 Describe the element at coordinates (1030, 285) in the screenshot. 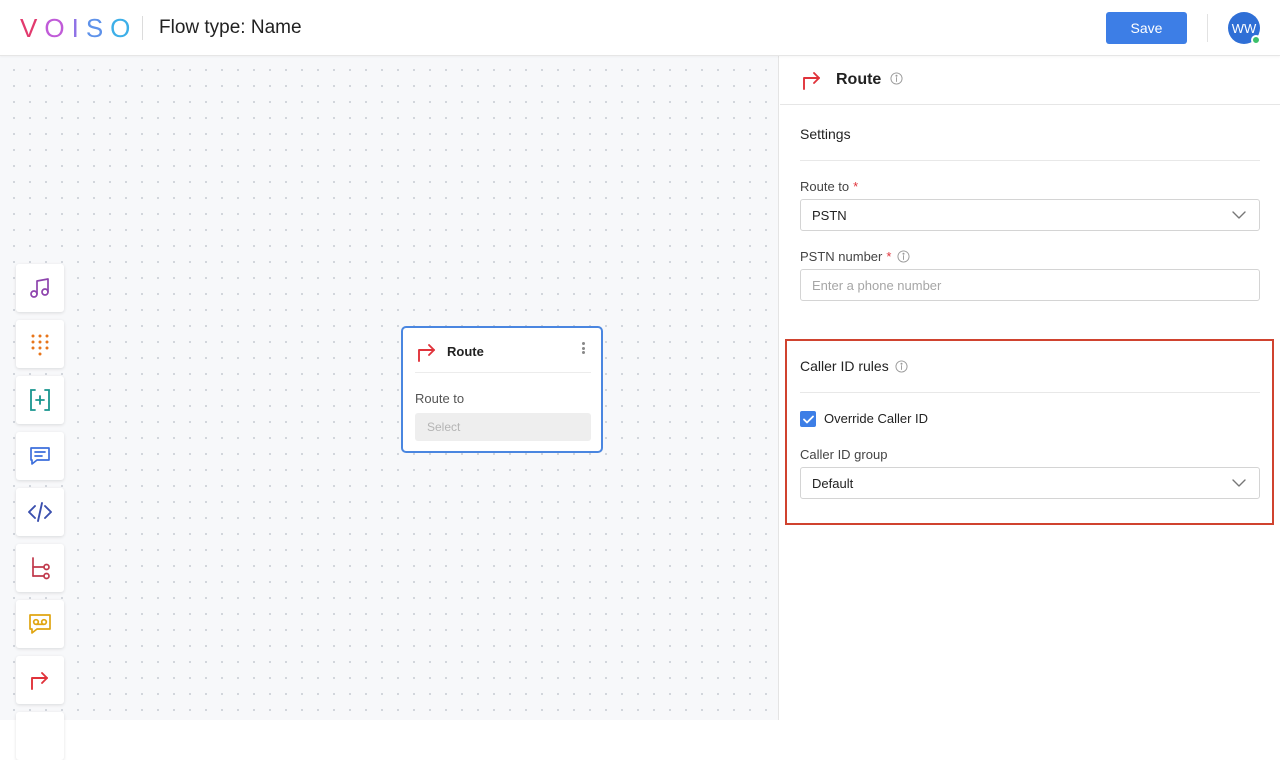

I see `pstn-number-input` at that location.